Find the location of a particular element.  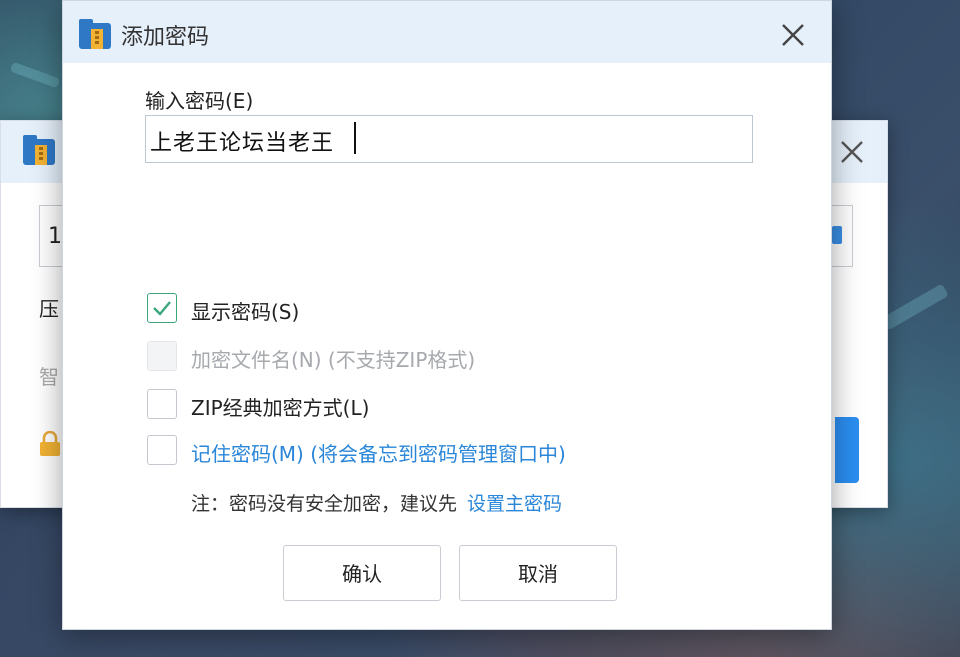

lock-icon is located at coordinates (50, 443).